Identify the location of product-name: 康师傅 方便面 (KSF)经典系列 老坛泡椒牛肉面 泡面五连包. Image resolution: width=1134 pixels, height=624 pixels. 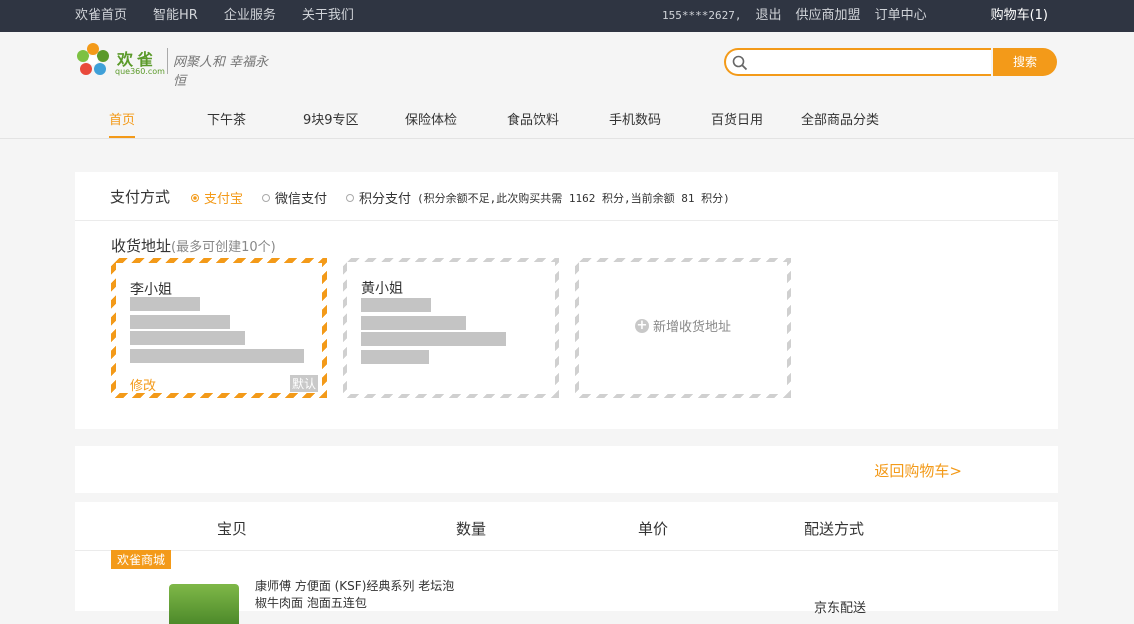
(355, 595).